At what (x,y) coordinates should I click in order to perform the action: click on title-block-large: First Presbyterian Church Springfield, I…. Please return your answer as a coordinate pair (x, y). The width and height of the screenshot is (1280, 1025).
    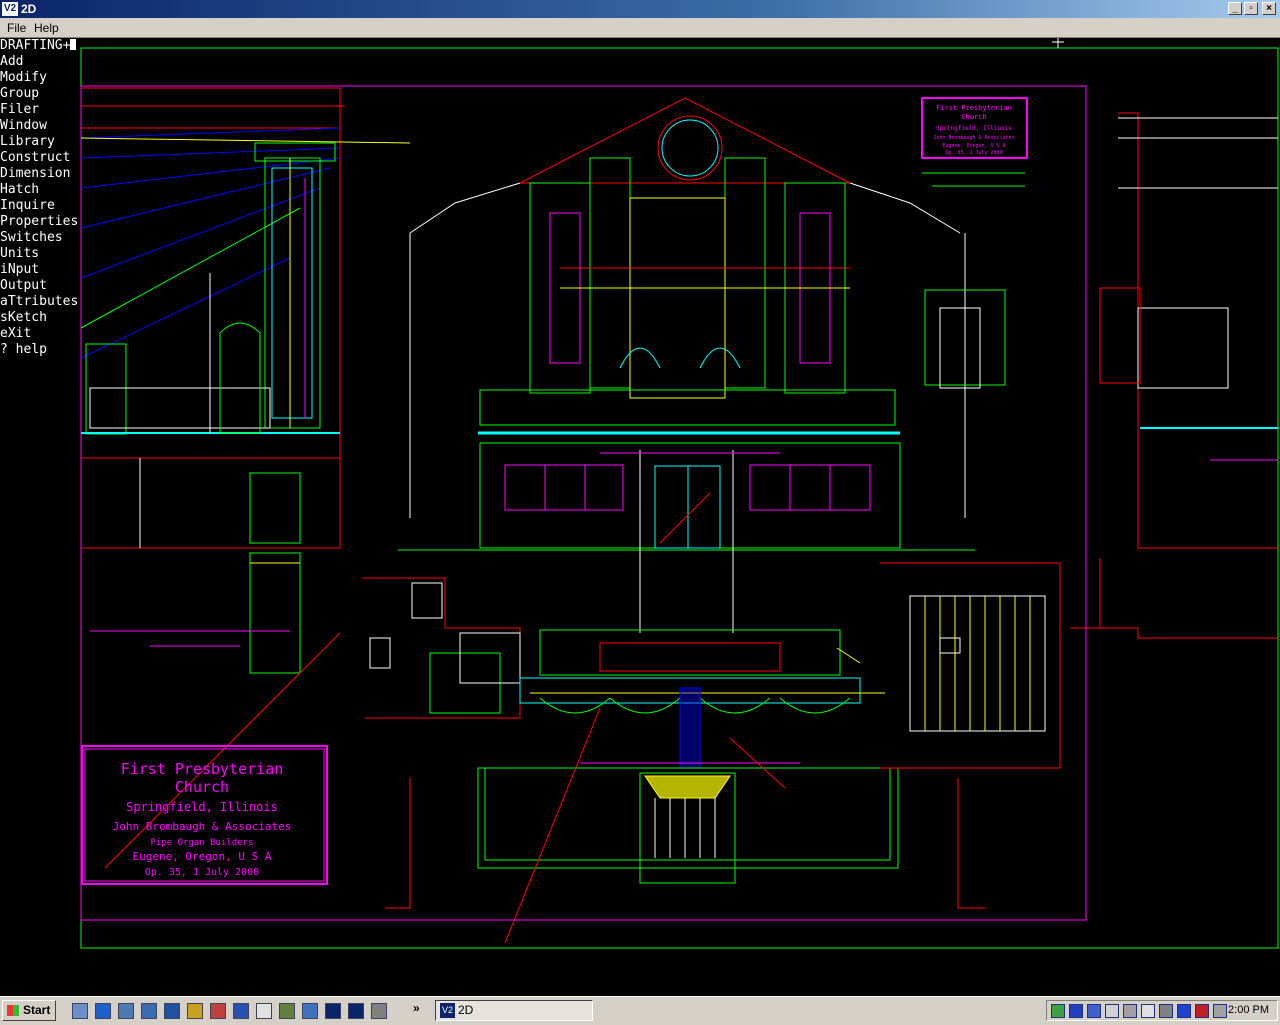
    Looking at the image, I should click on (204, 815).